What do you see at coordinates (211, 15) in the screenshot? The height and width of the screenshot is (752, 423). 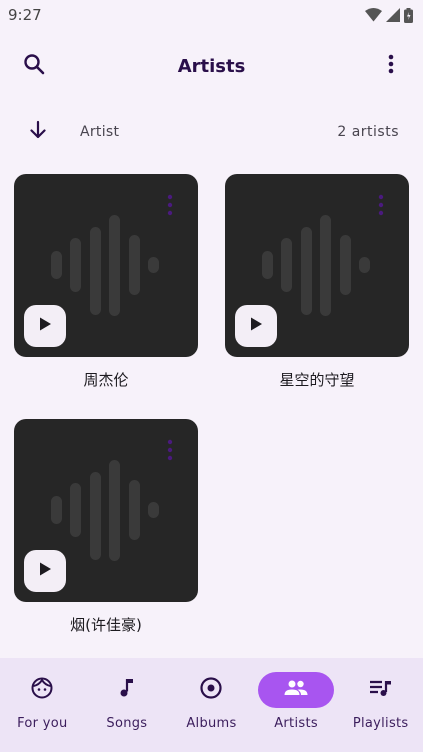 I see `status-bar: 9:27` at bounding box center [211, 15].